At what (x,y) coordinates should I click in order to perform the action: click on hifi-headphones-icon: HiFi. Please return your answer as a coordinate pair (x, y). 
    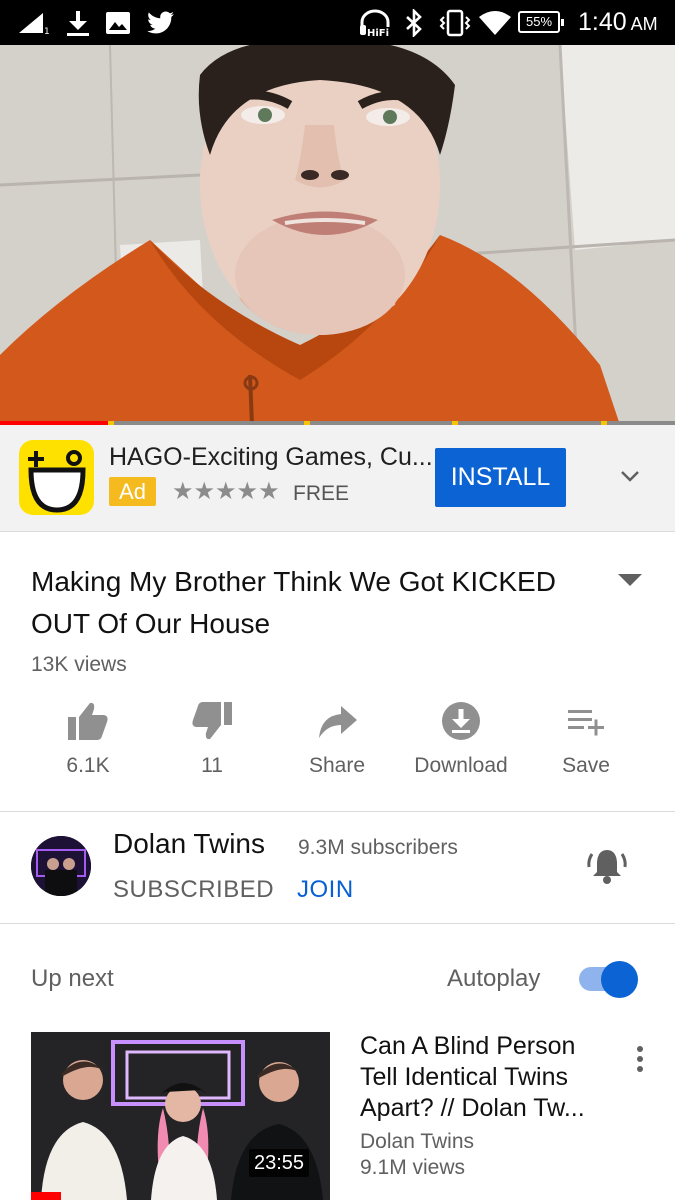
    Looking at the image, I should click on (375, 23).